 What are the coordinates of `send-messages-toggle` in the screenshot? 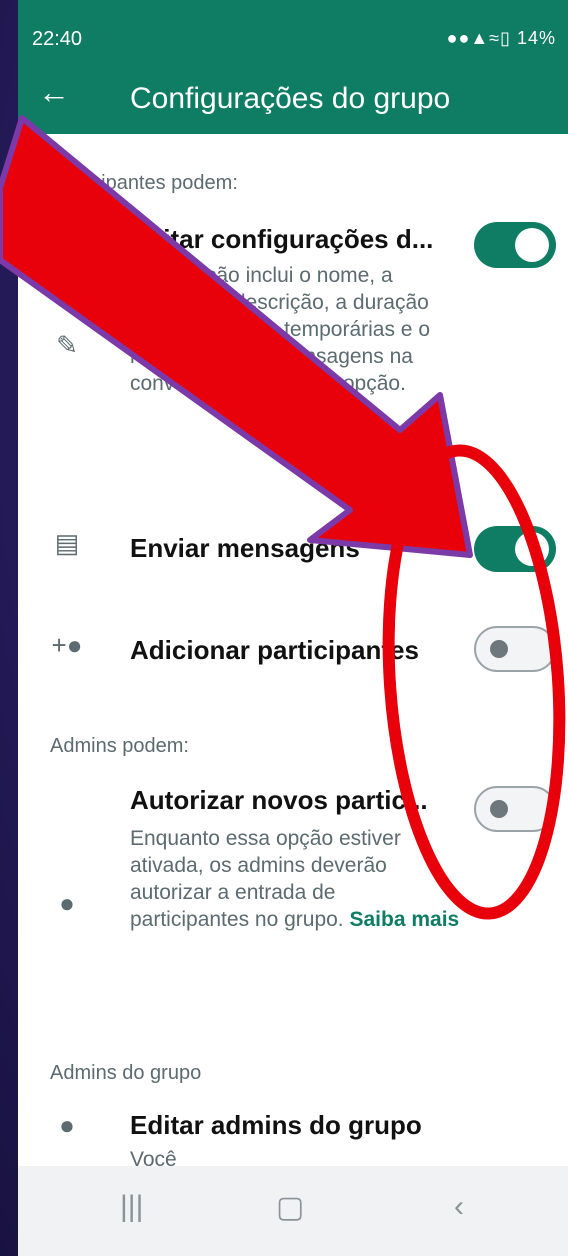 It's located at (515, 549).